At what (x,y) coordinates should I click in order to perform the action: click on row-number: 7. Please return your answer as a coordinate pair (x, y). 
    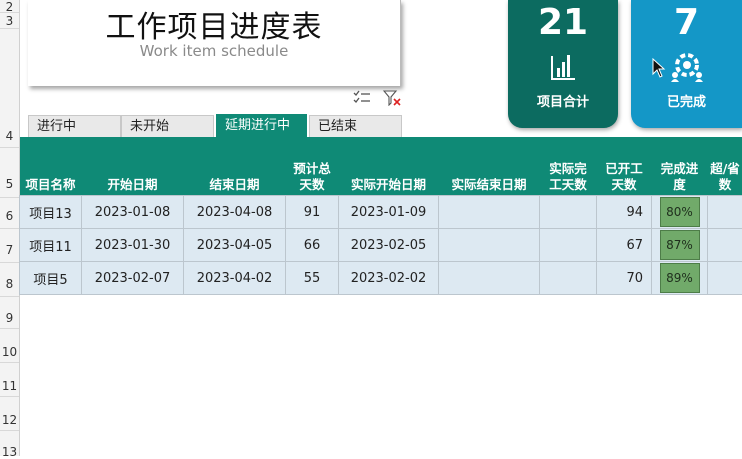
    Looking at the image, I should click on (9, 250).